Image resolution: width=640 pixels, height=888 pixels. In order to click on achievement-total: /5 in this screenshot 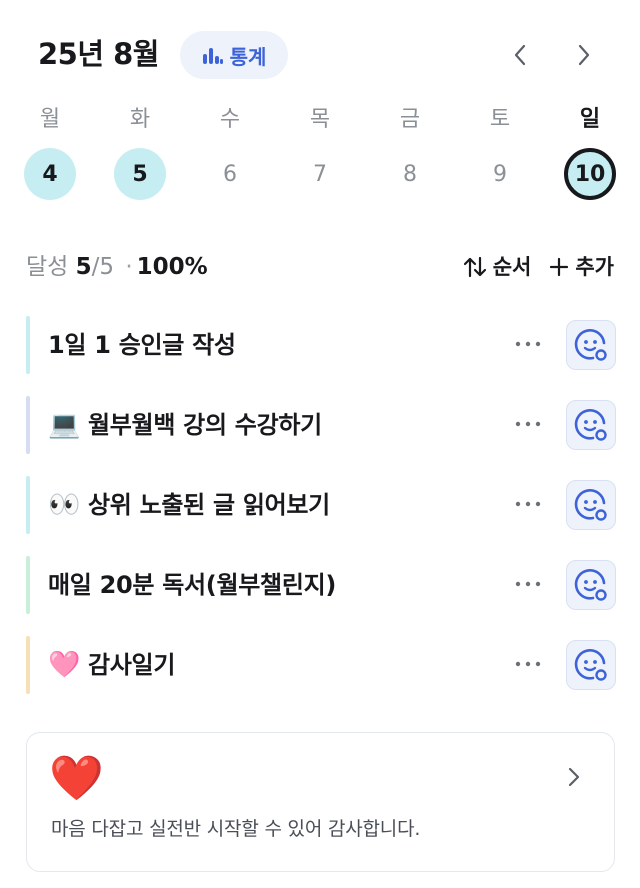, I will do `click(103, 267)`.